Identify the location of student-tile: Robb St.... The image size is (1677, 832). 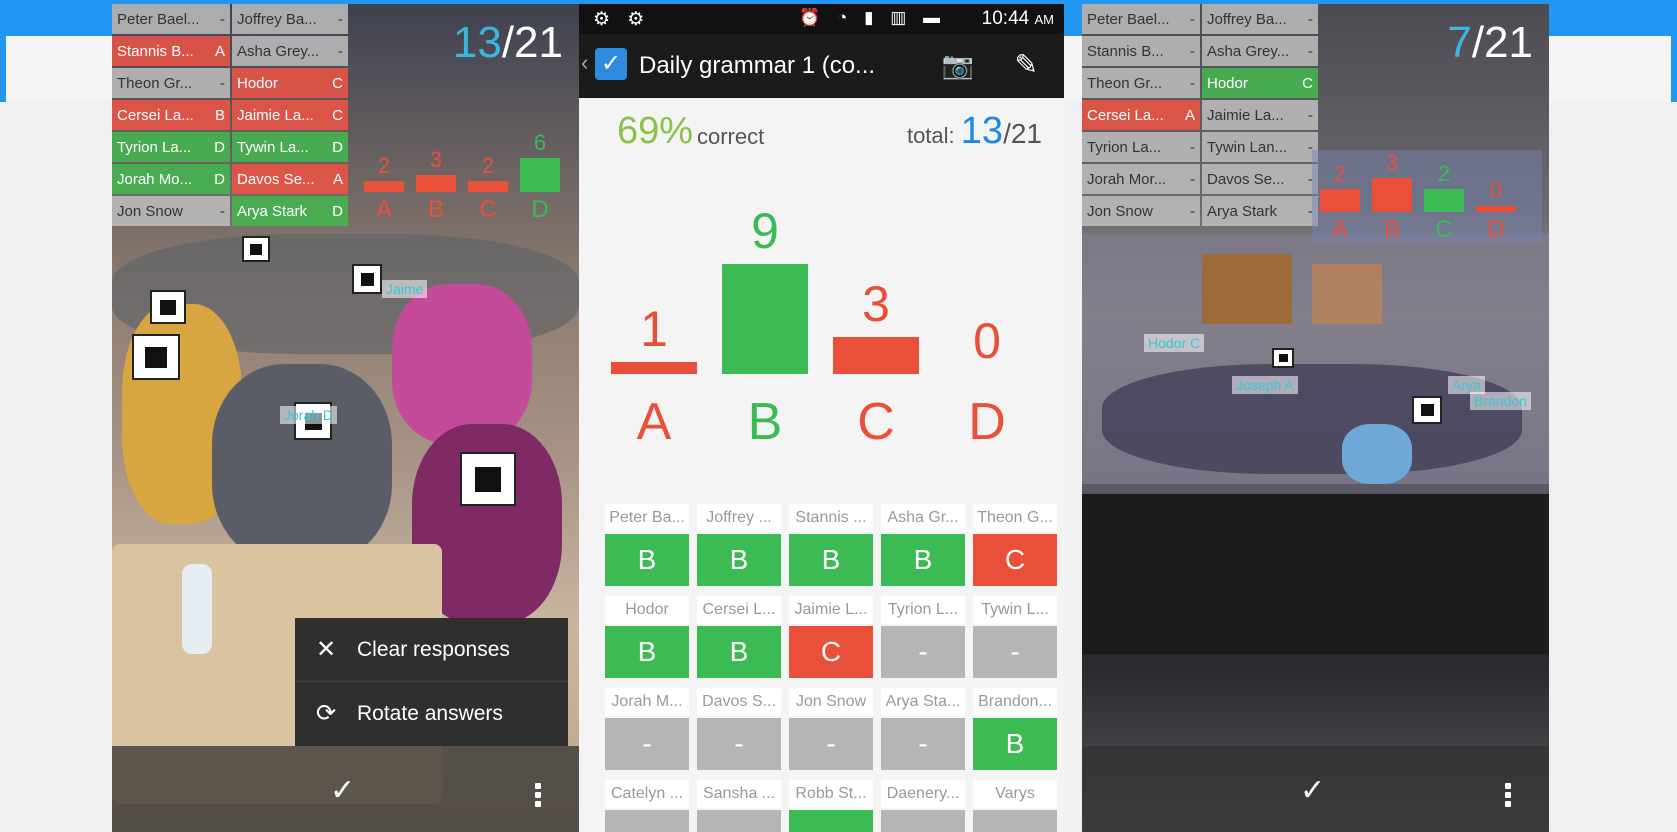
(831, 806).